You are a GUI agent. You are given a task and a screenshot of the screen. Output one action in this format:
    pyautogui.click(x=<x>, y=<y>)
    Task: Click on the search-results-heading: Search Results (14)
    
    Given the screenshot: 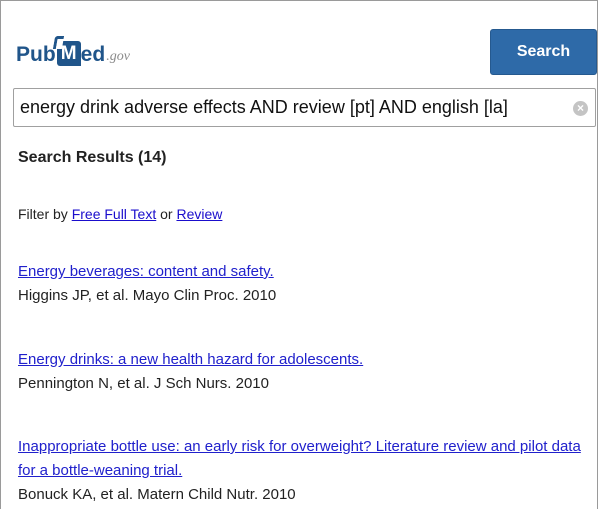 What is the action you would take?
    pyautogui.click(x=92, y=157)
    